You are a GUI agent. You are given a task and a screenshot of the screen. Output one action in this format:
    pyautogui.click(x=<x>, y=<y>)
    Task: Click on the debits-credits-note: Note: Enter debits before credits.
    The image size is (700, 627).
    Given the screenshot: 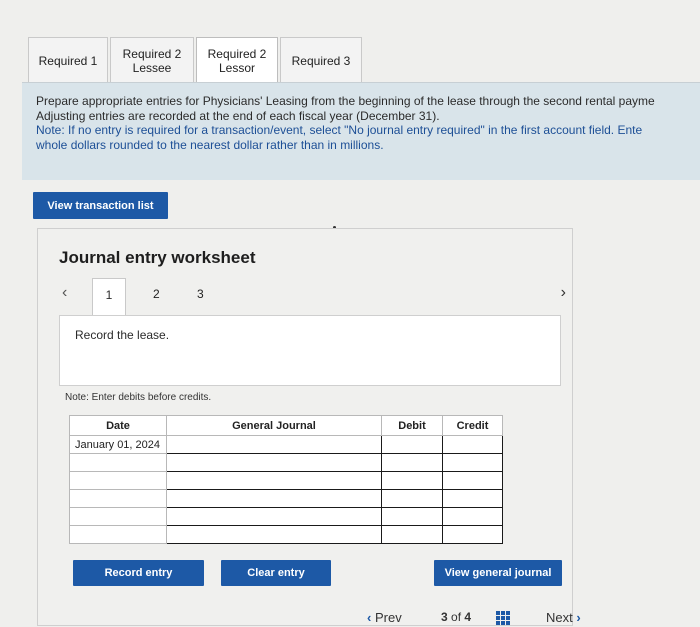 What is the action you would take?
    pyautogui.click(x=138, y=397)
    